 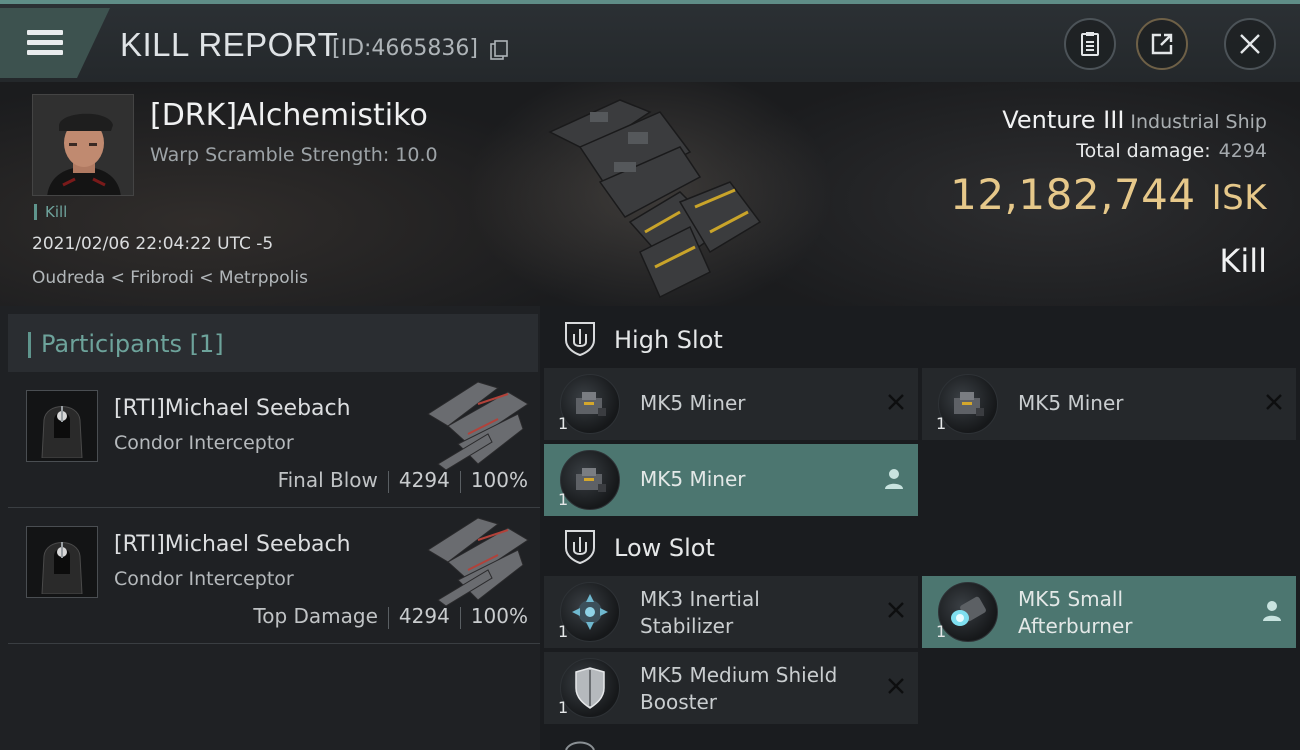 I want to click on tab-indicator, so click(x=29, y=345).